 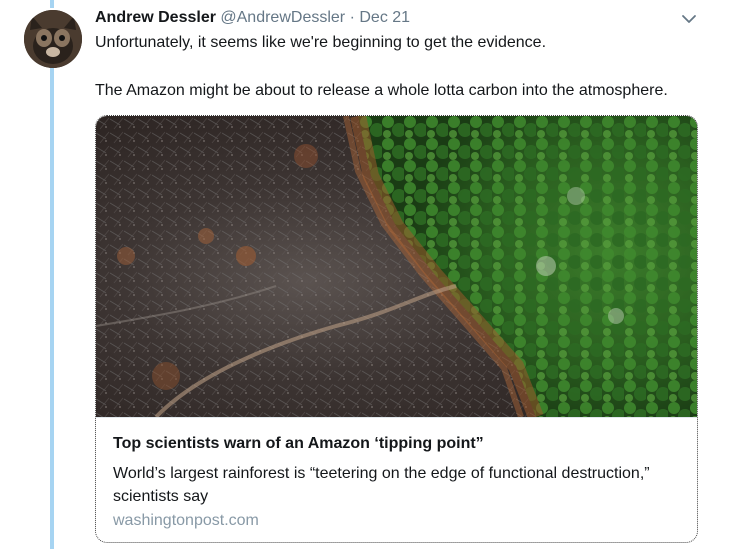 I want to click on avatar-image, so click(x=53, y=39).